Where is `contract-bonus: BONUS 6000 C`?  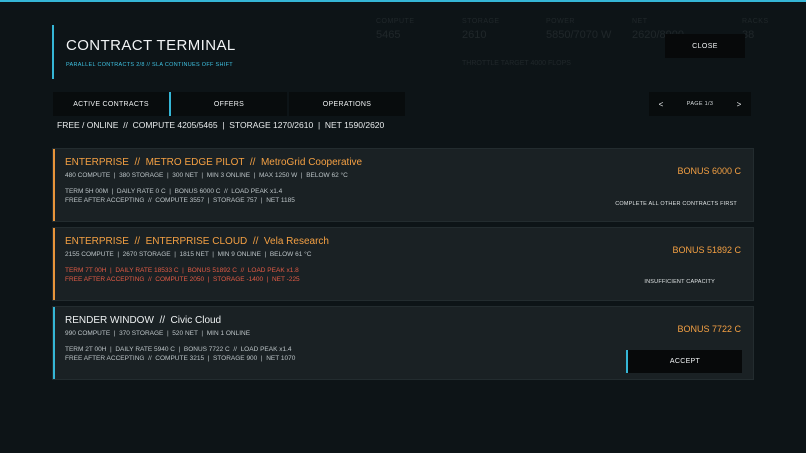 contract-bonus: BONUS 6000 C is located at coordinates (709, 171).